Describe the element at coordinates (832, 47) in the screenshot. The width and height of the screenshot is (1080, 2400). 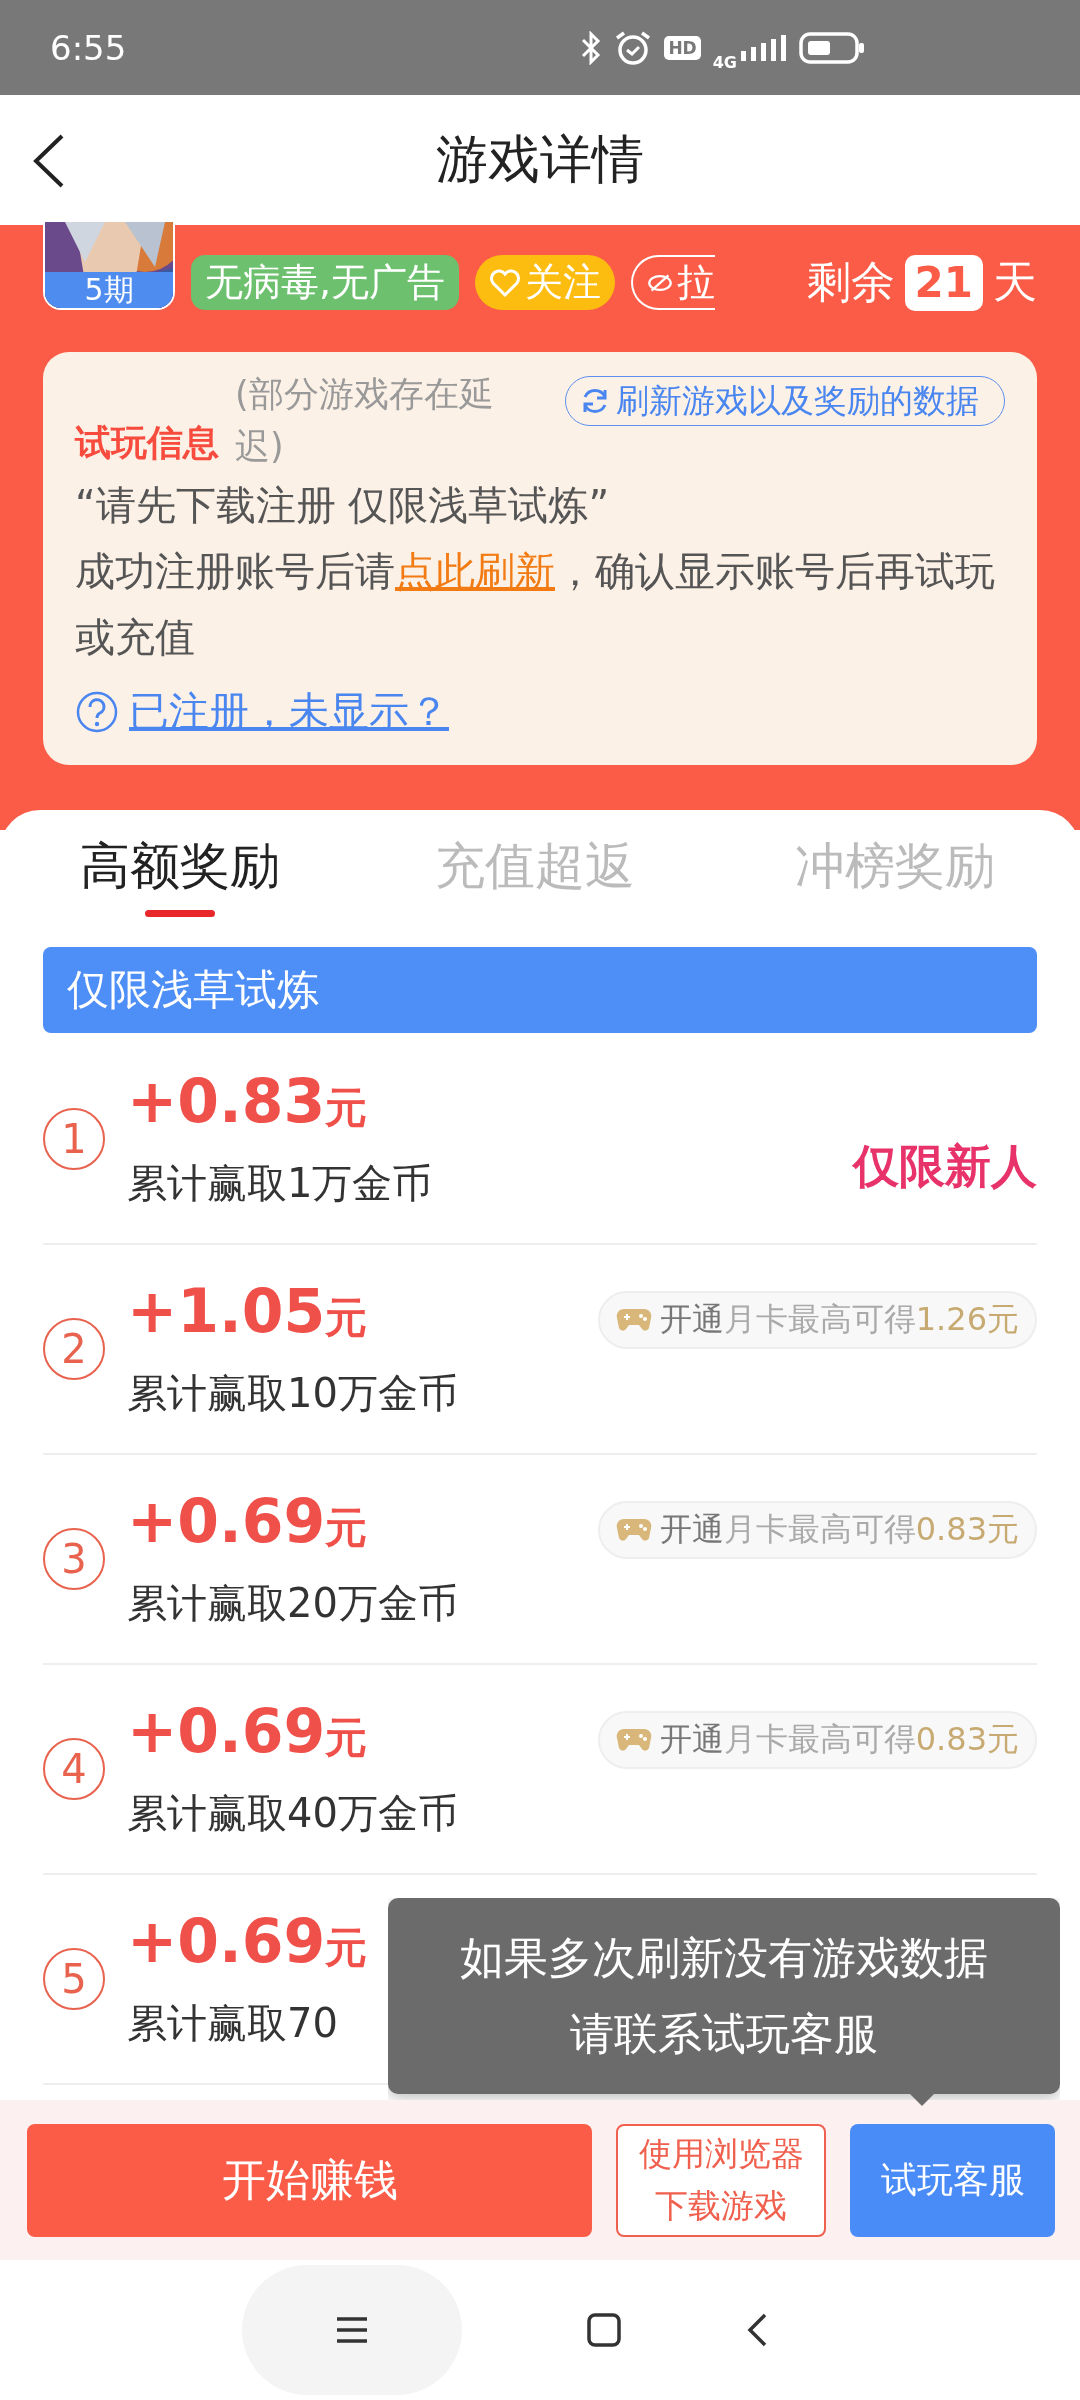
I see `battery-icon` at that location.